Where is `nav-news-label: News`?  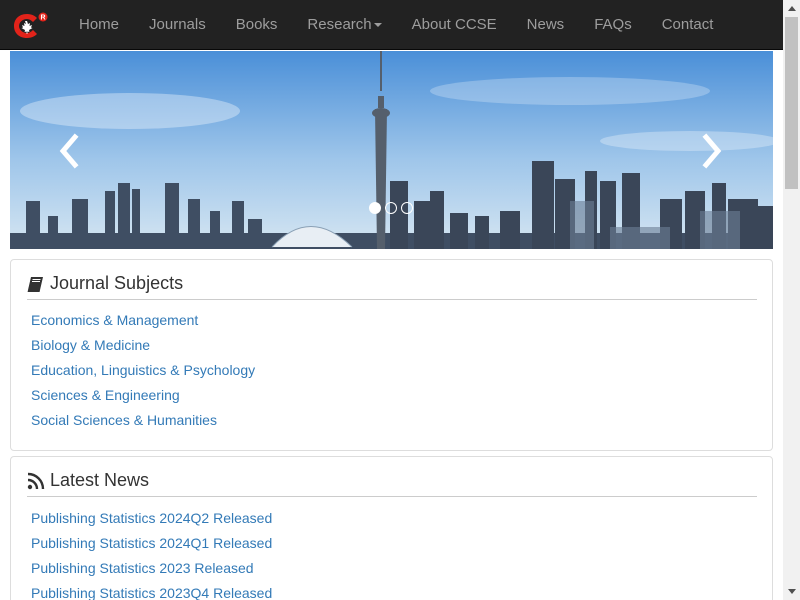
nav-news-label: News is located at coordinates (545, 24).